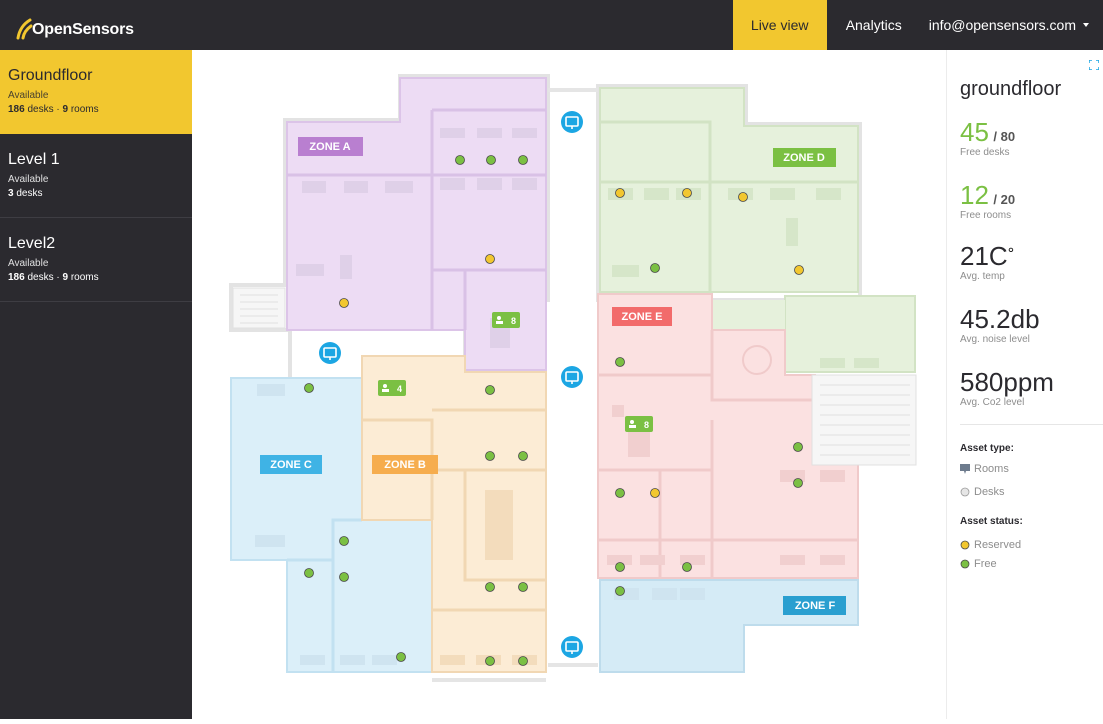  Describe the element at coordinates (24, 29) in the screenshot. I see `signal-logo-icon` at that location.